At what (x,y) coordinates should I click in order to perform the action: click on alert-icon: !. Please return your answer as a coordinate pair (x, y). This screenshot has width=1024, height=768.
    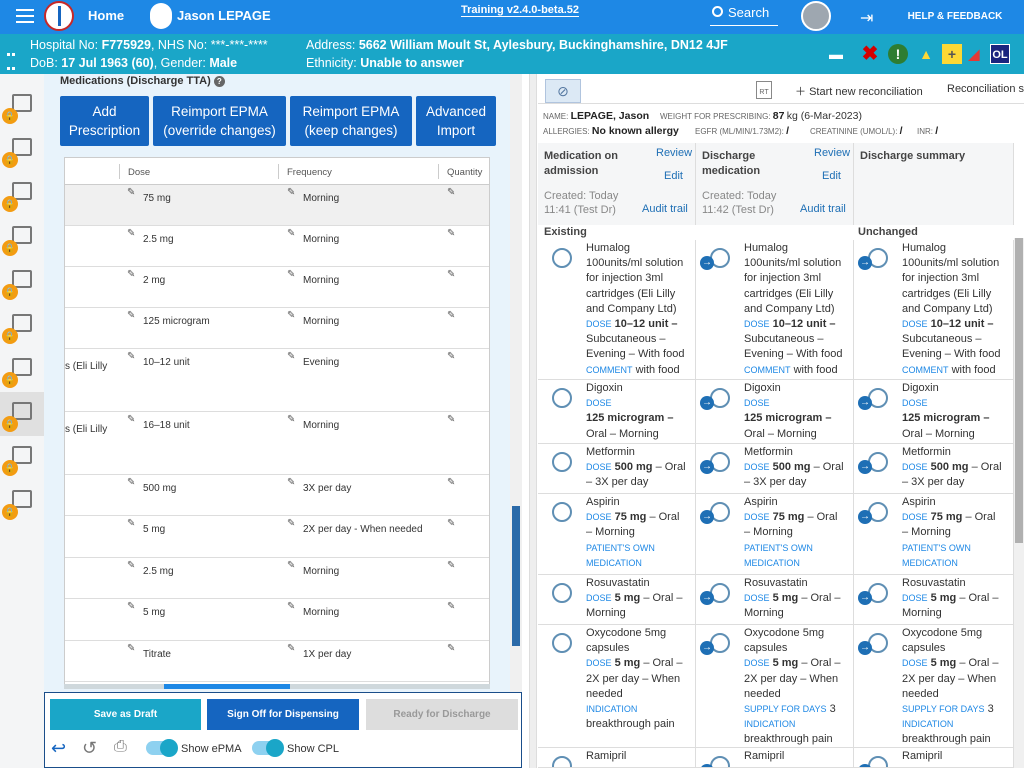
    Looking at the image, I should click on (898, 54).